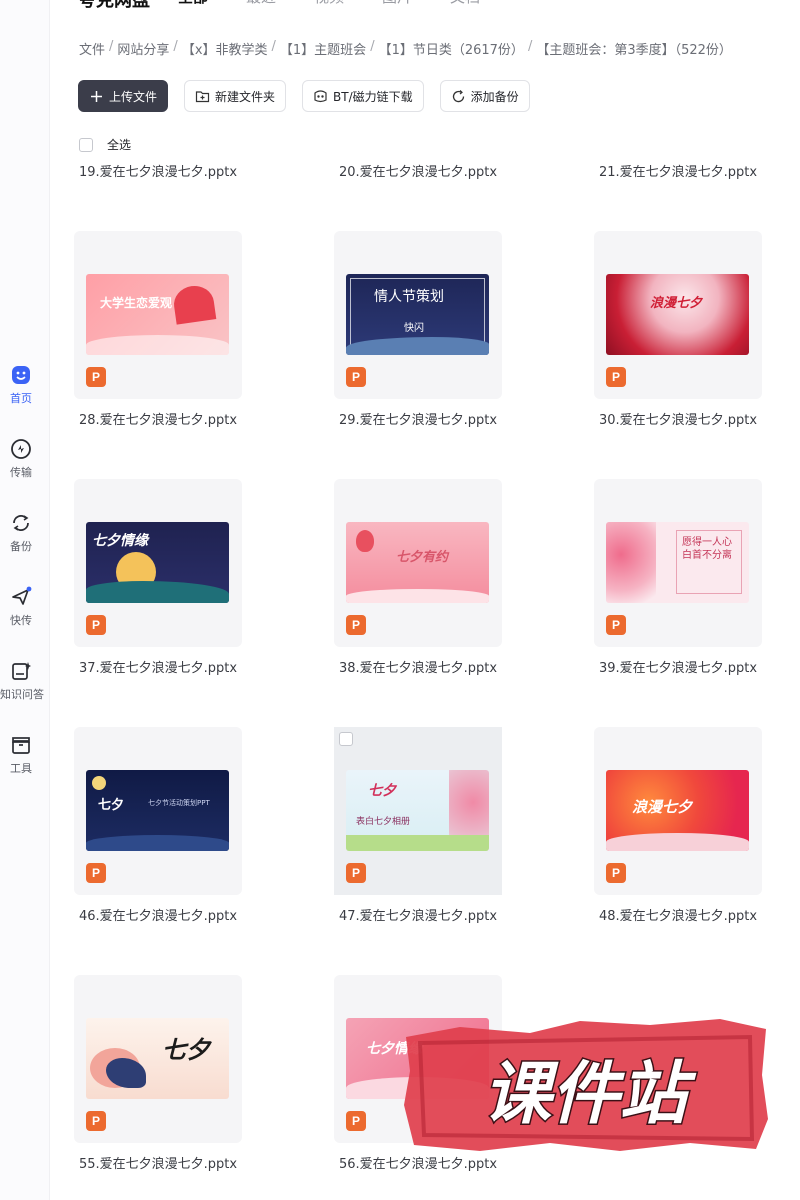 Image resolution: width=800 pixels, height=1200 pixels. What do you see at coordinates (678, 914) in the screenshot?
I see `file-name: 48.爱在七夕浪漫七夕.pptx` at bounding box center [678, 914].